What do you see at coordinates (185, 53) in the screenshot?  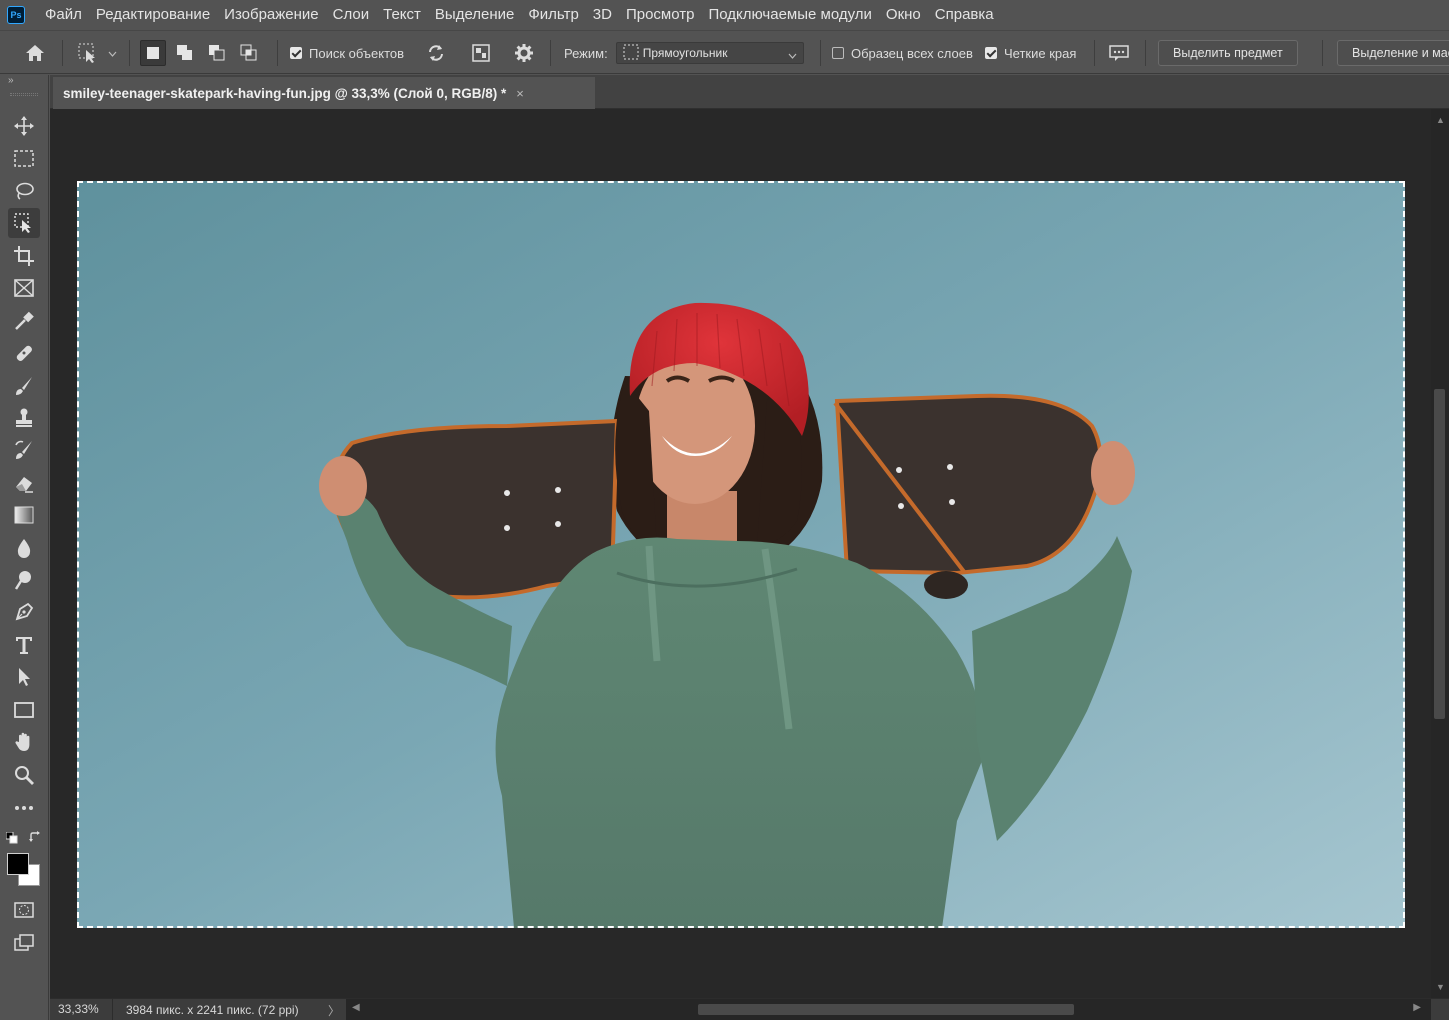 I see `add-to-selection-icon` at bounding box center [185, 53].